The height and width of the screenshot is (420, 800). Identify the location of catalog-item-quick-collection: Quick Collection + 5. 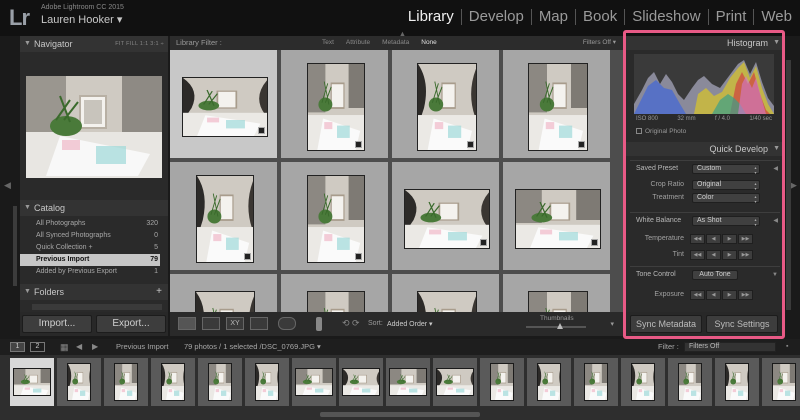
(90, 248).